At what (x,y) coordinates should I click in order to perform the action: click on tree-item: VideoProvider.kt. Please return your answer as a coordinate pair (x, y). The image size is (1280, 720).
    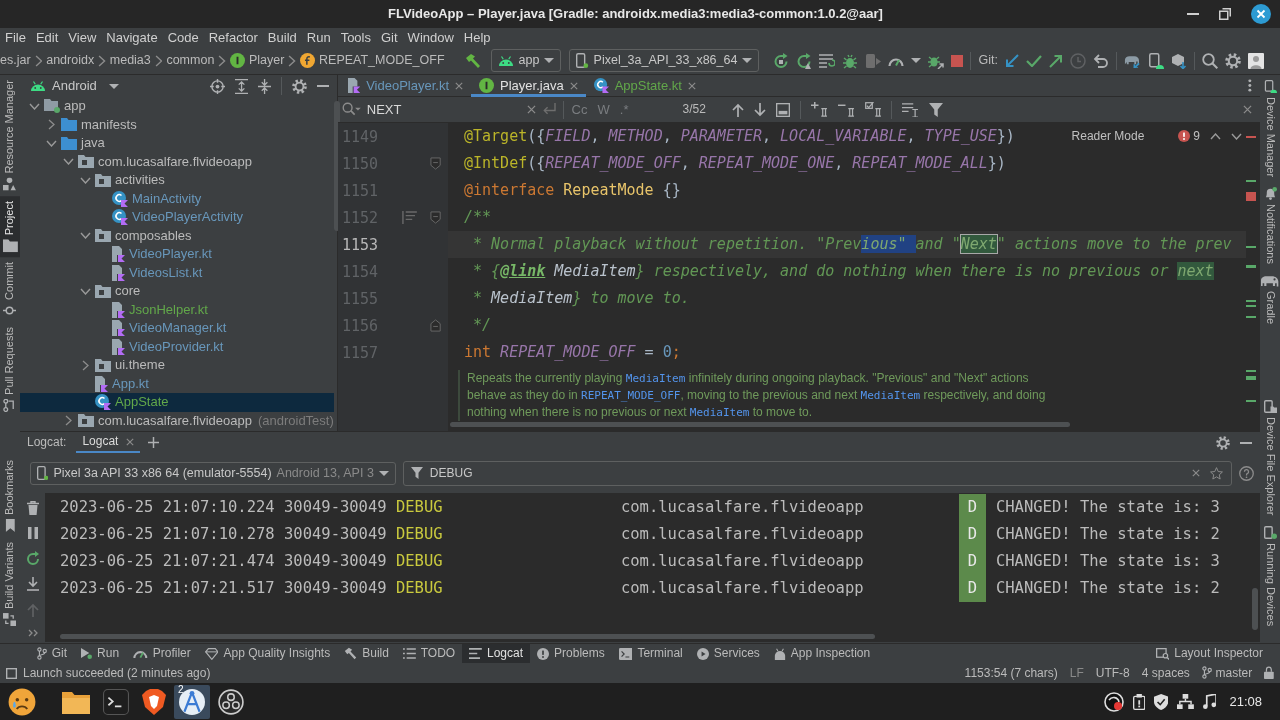
    Looking at the image, I should click on (177, 346).